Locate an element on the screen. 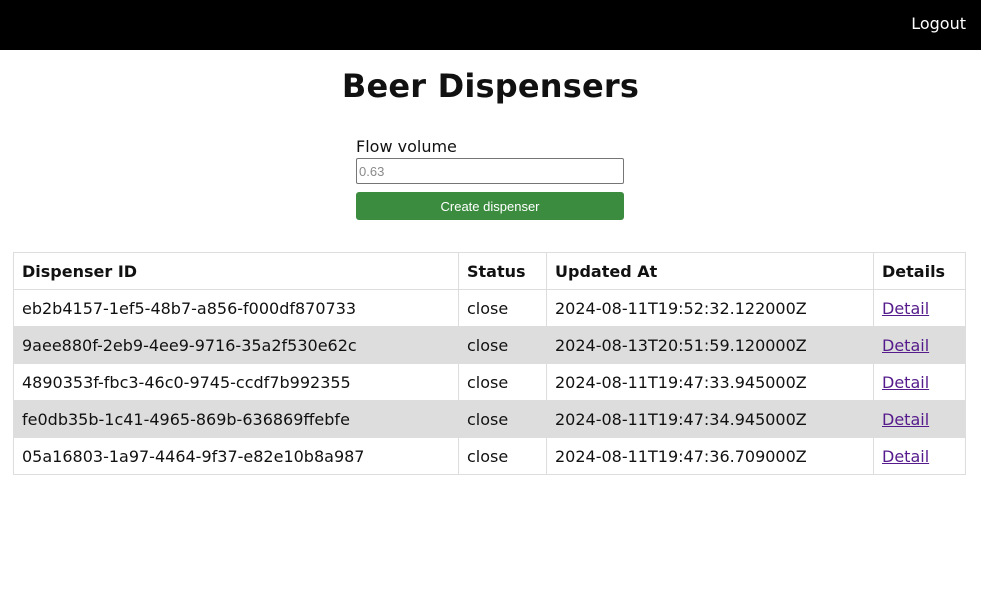 The width and height of the screenshot is (981, 611). dispenser-id-cell: eb2b4157-1ef5-48b7-a856-f000df870733 is located at coordinates (236, 308).